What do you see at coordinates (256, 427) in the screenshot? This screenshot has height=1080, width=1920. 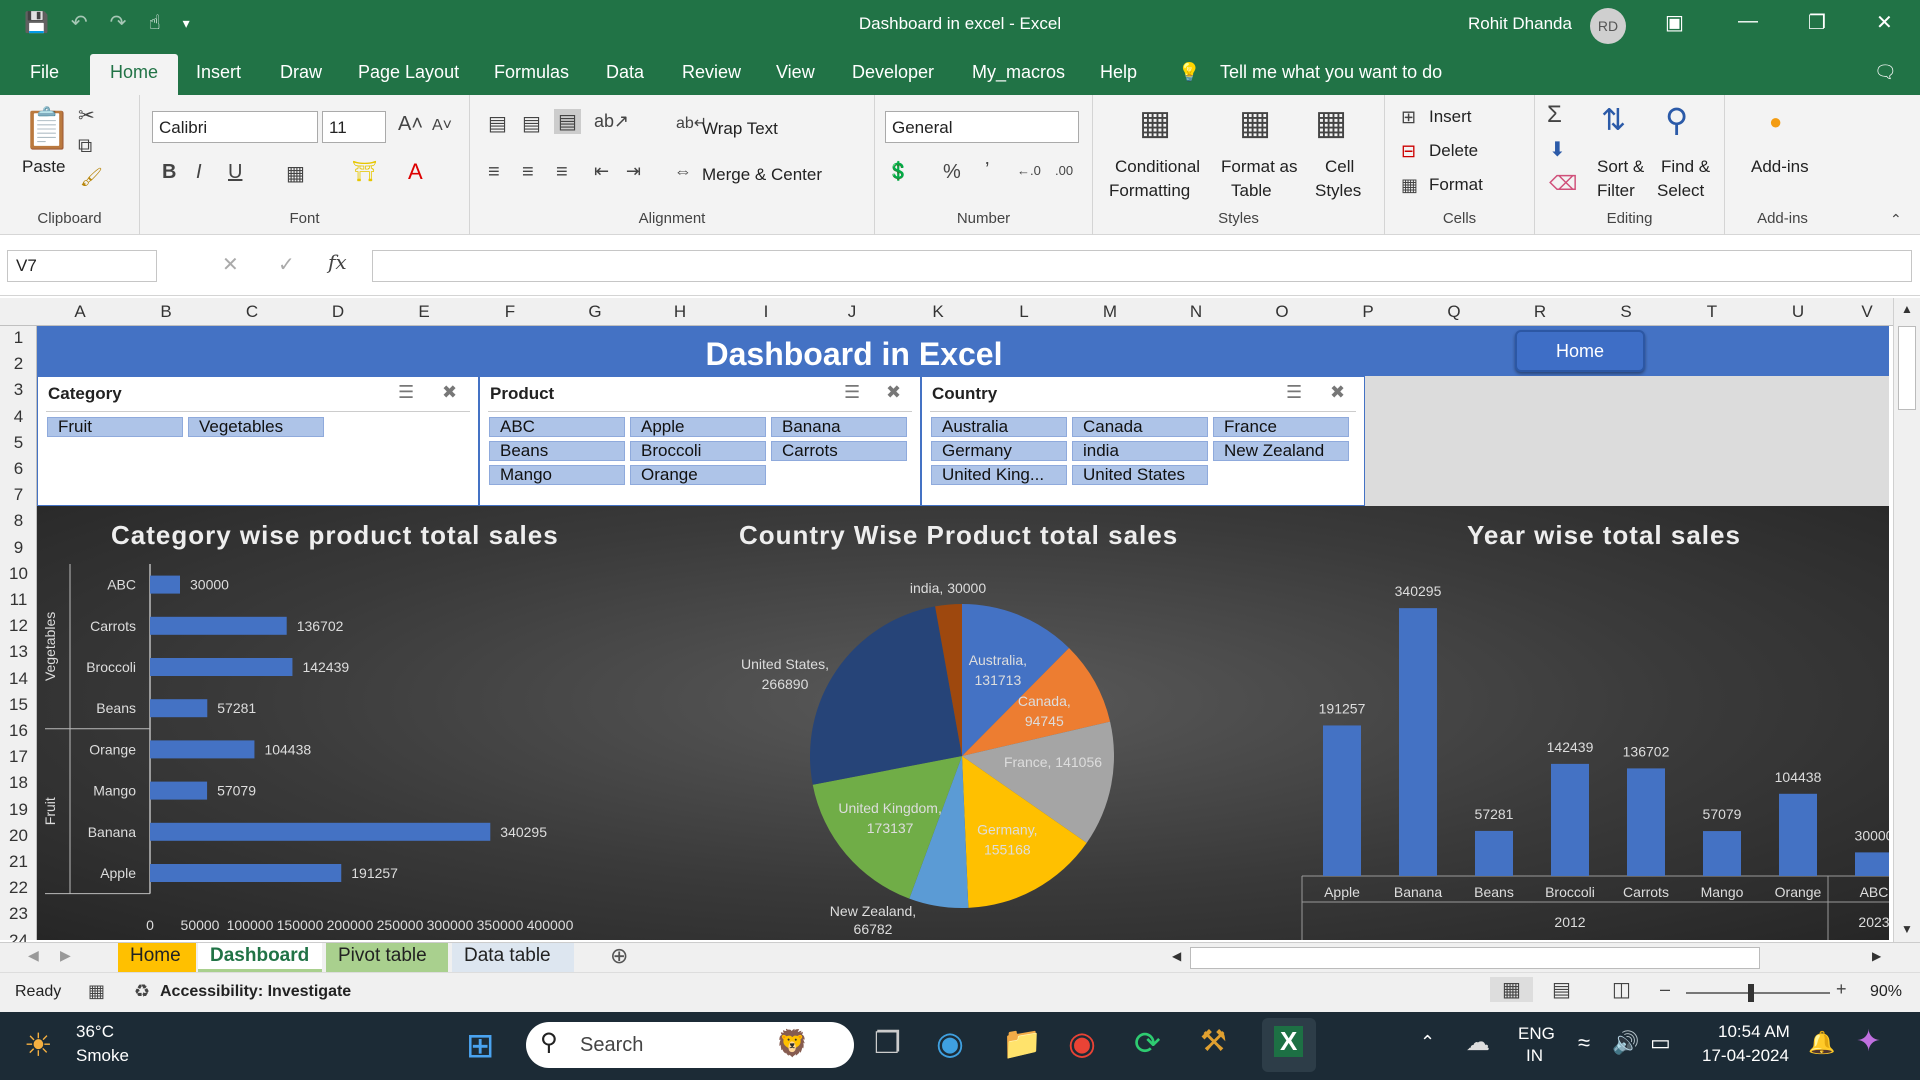 I see `slicer-item: Vegetables` at bounding box center [256, 427].